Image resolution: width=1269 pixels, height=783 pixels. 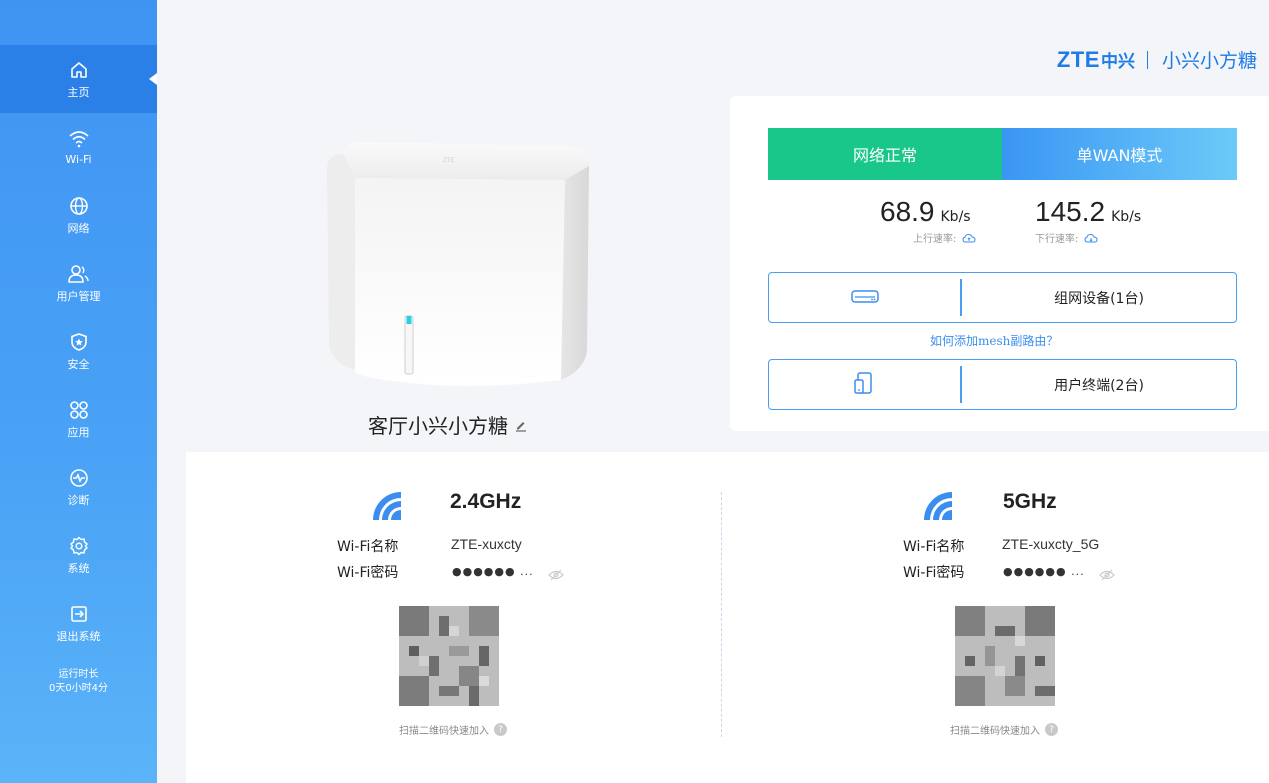 What do you see at coordinates (1147, 59) in the screenshot?
I see `brand-separator` at bounding box center [1147, 59].